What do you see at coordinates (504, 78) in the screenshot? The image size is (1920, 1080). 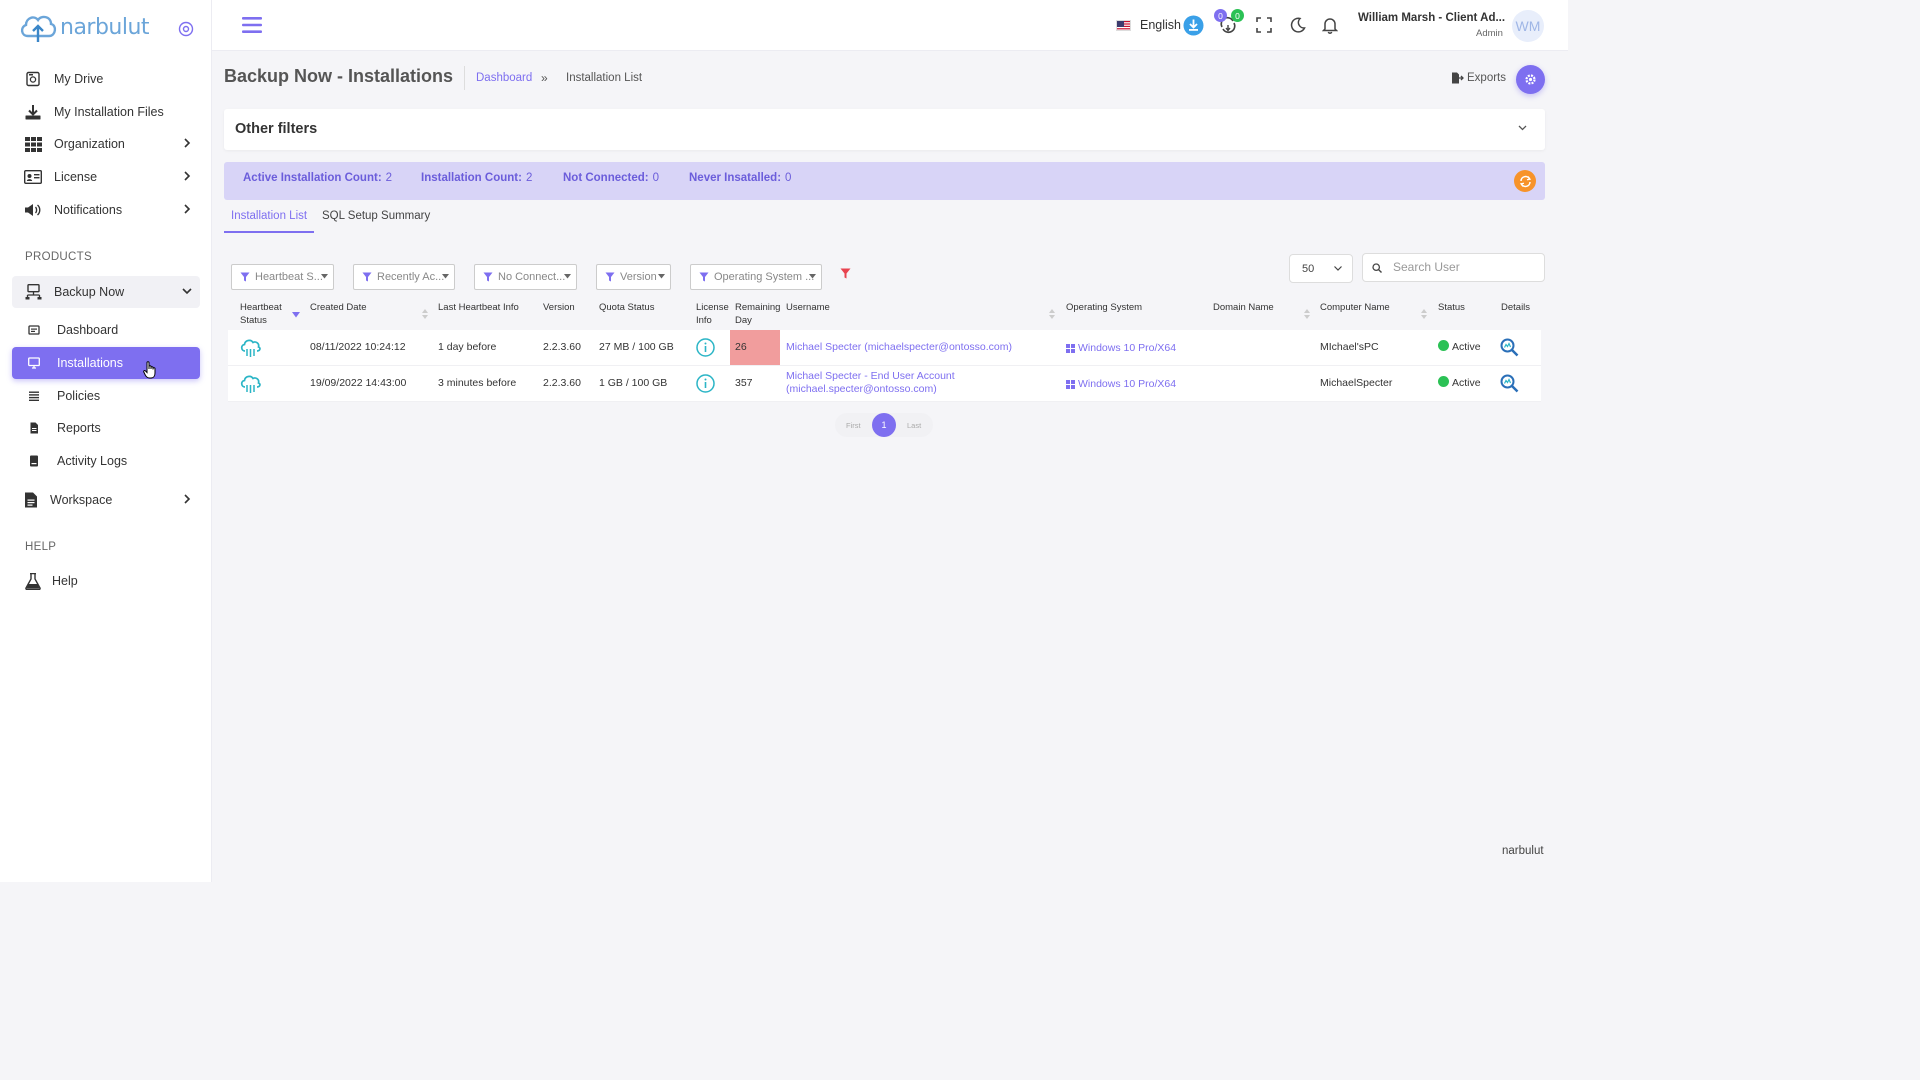 I see `breadcrumb-dashboard-link: Dashboard` at bounding box center [504, 78].